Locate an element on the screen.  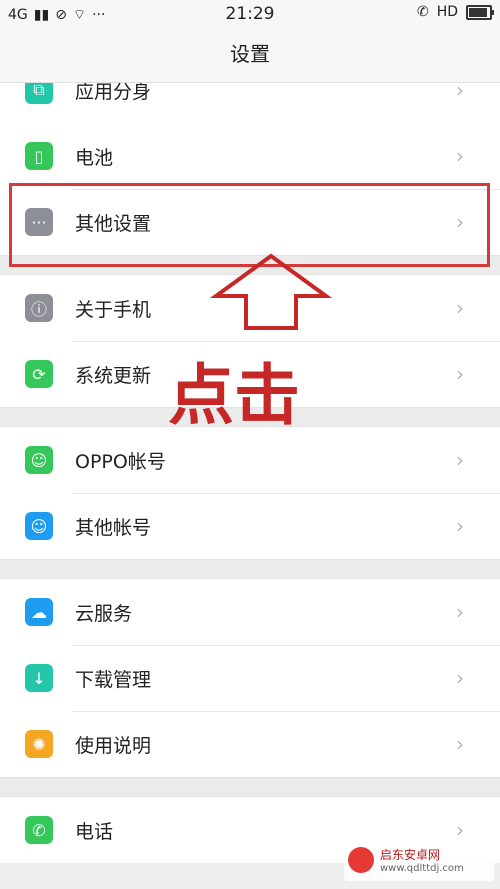
row-label: 应用分身 is located at coordinates (113, 93).